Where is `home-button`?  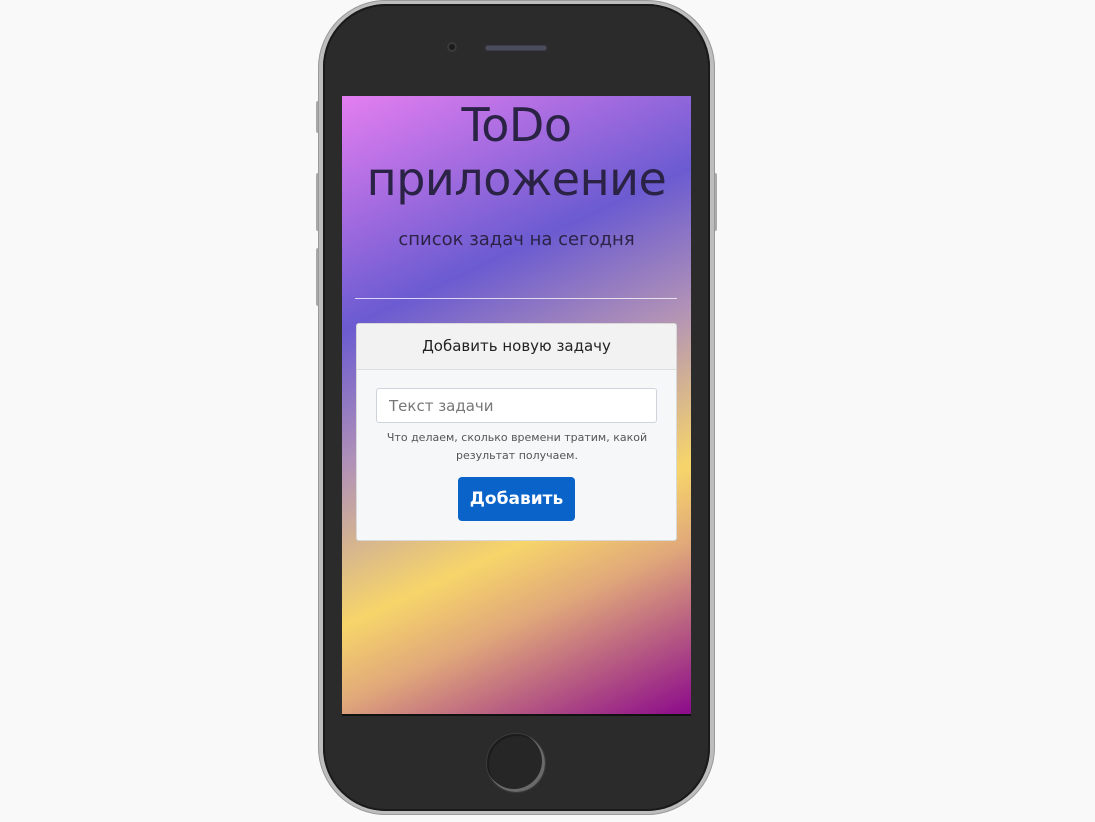
home-button is located at coordinates (516, 763).